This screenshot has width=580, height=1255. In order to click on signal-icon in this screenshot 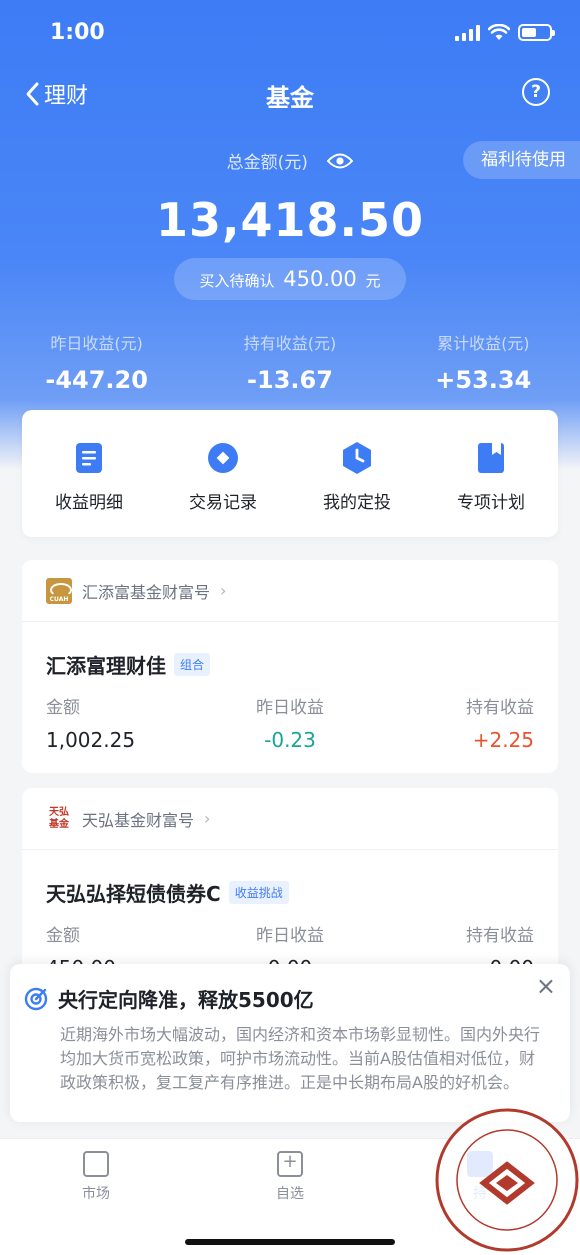, I will do `click(467, 32)`.